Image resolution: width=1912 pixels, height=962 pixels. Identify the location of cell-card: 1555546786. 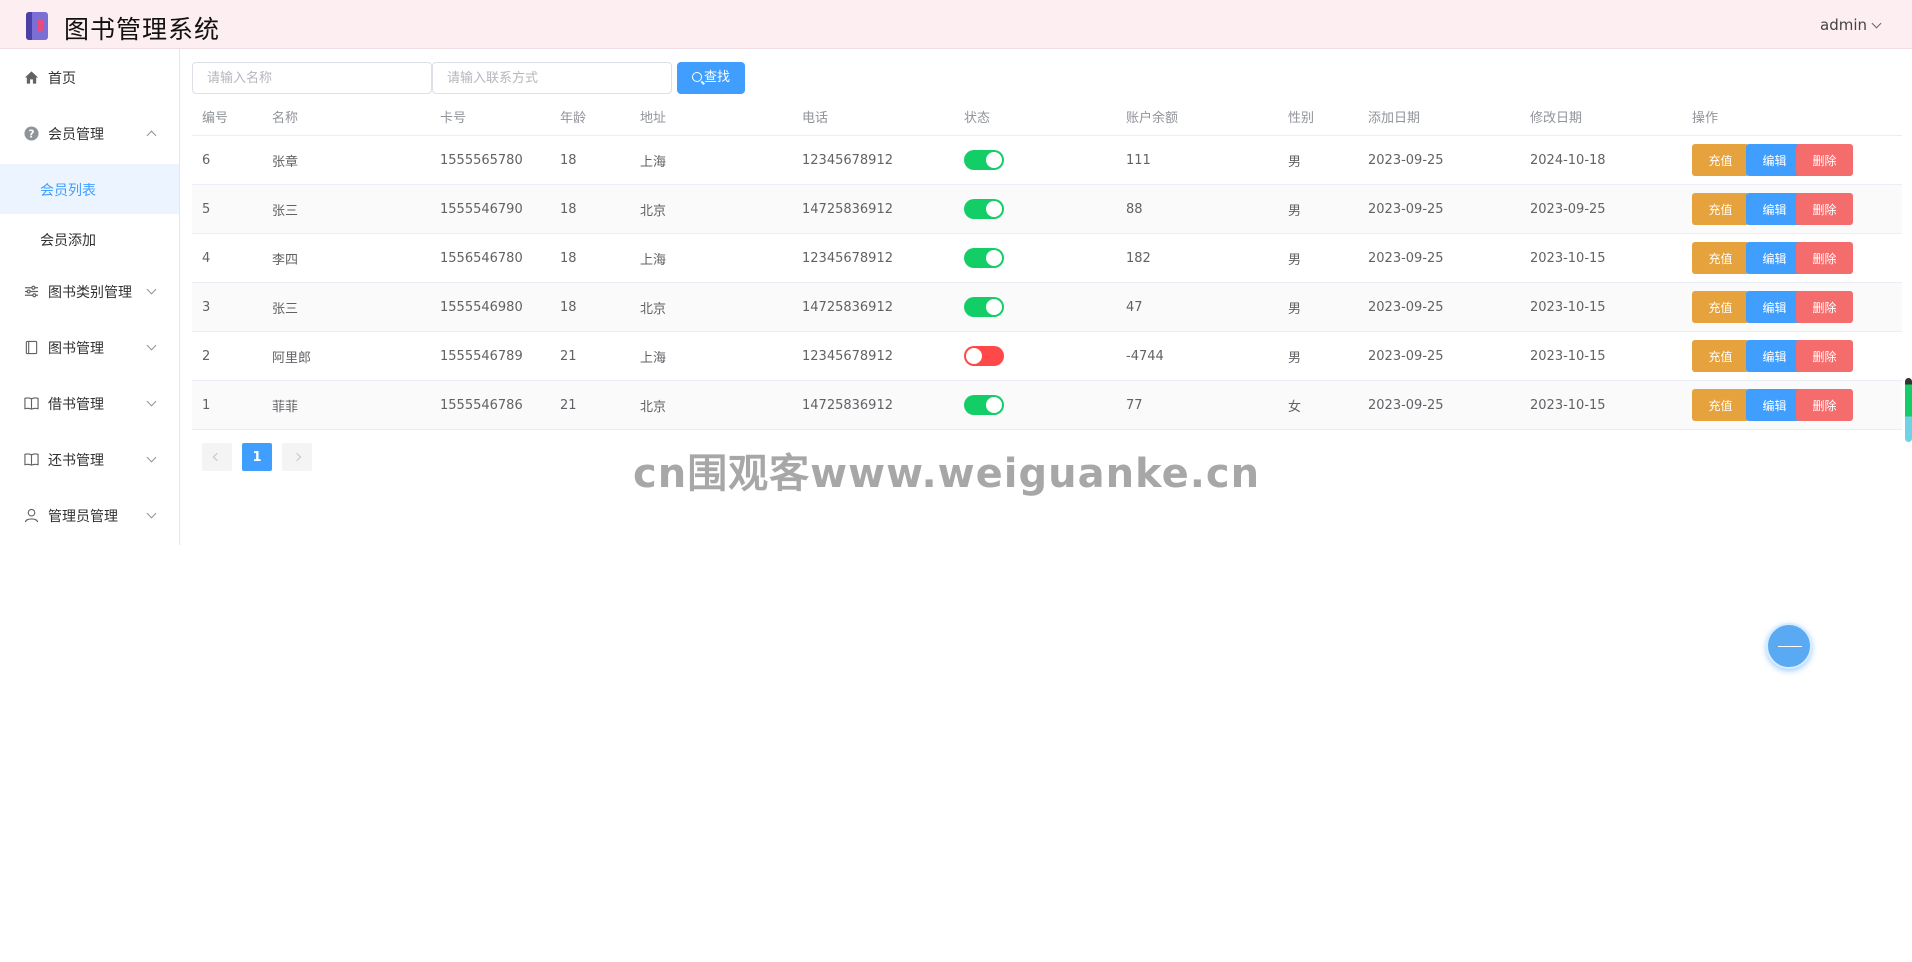
(481, 405).